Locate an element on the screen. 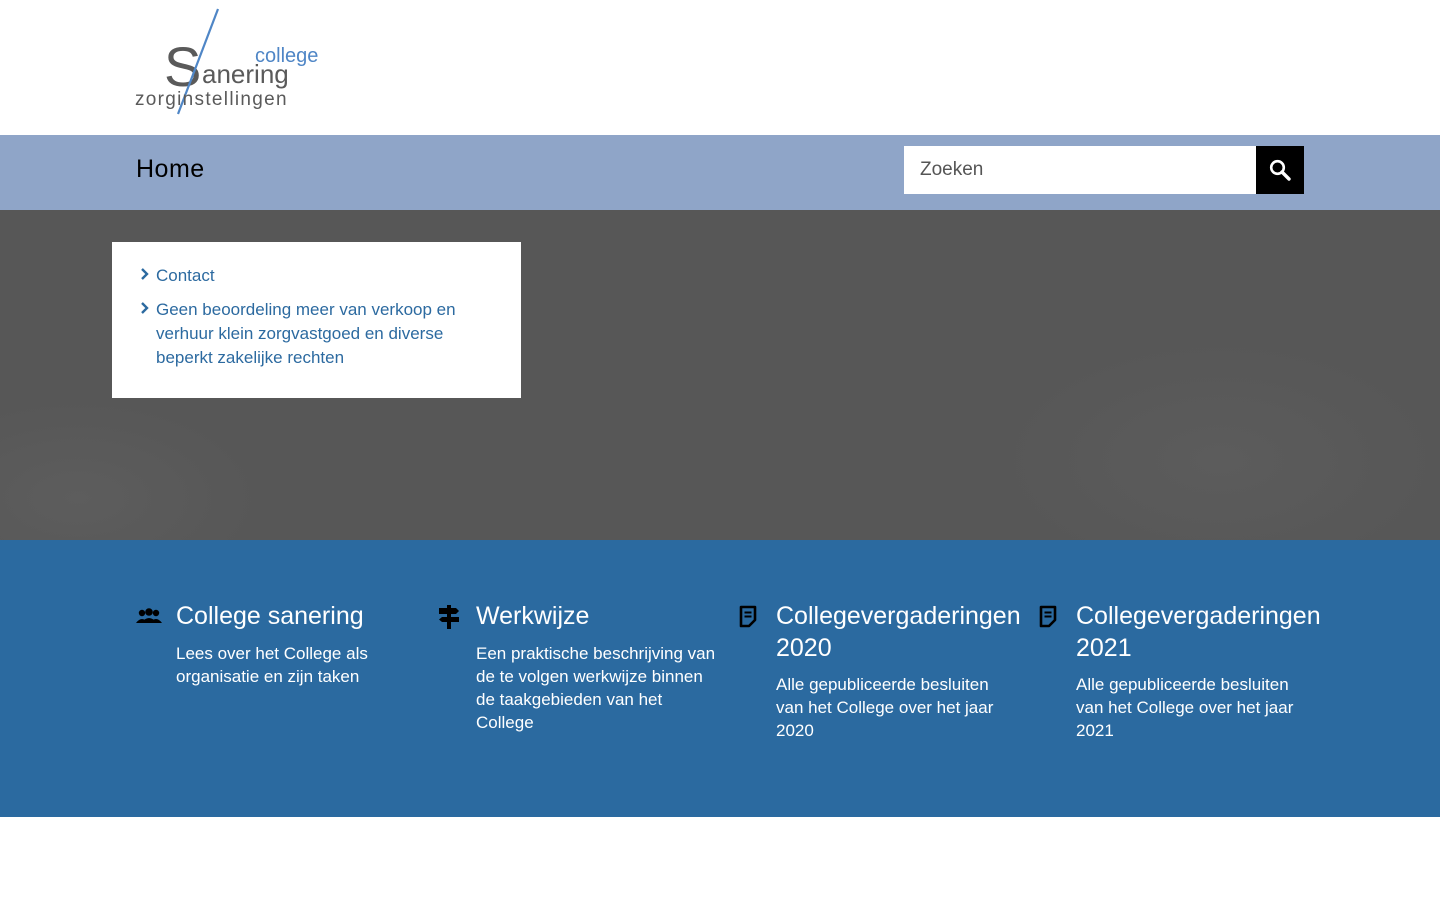 This screenshot has height=900, width=1440. news-item-label: Contact is located at coordinates (185, 275).